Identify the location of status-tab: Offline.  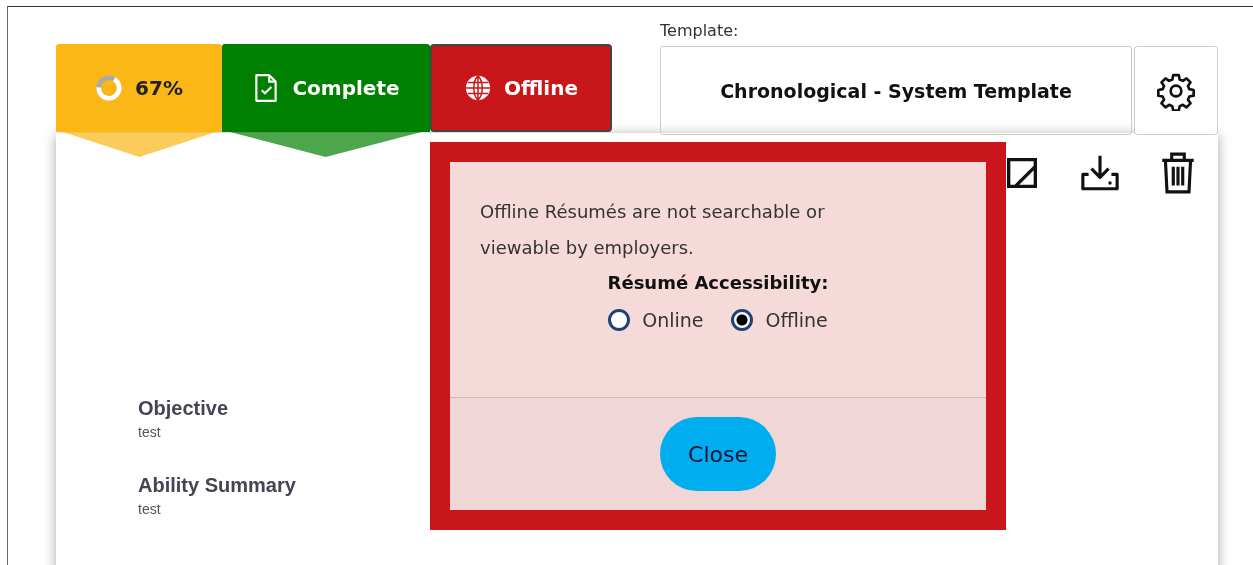
(521, 88).